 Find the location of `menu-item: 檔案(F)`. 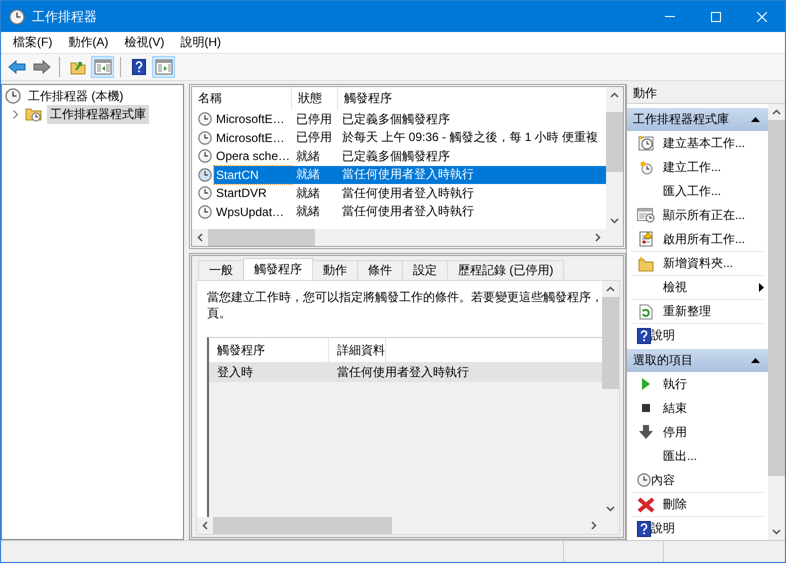

menu-item: 檔案(F) is located at coordinates (32, 42).